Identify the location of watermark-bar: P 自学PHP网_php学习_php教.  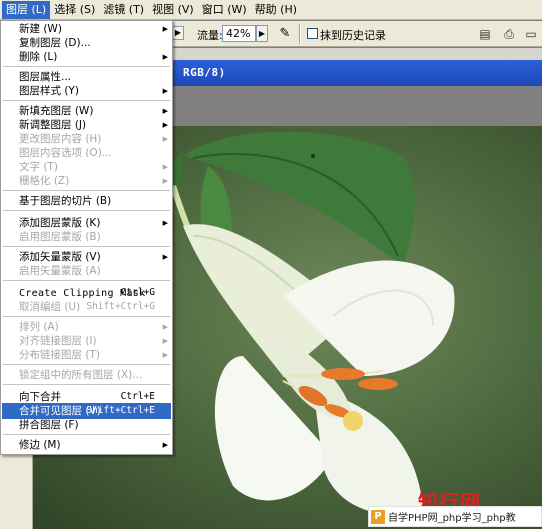
(455, 516).